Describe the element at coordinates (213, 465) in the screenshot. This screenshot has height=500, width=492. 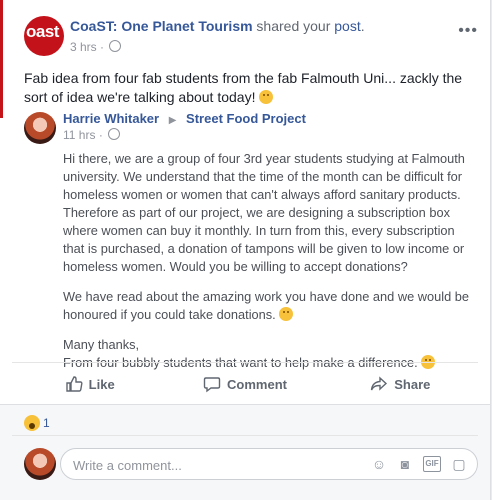
I see `comment-input` at that location.